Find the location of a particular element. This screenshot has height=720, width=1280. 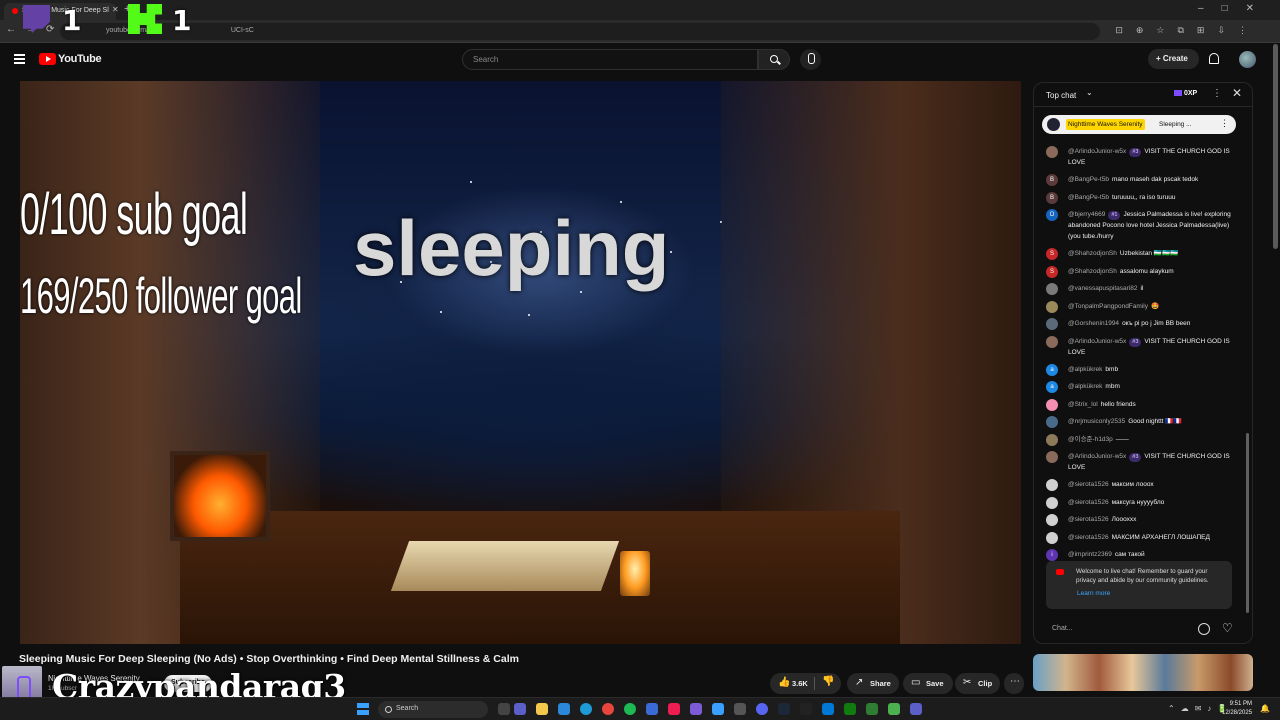

discord-icon is located at coordinates (762, 709).